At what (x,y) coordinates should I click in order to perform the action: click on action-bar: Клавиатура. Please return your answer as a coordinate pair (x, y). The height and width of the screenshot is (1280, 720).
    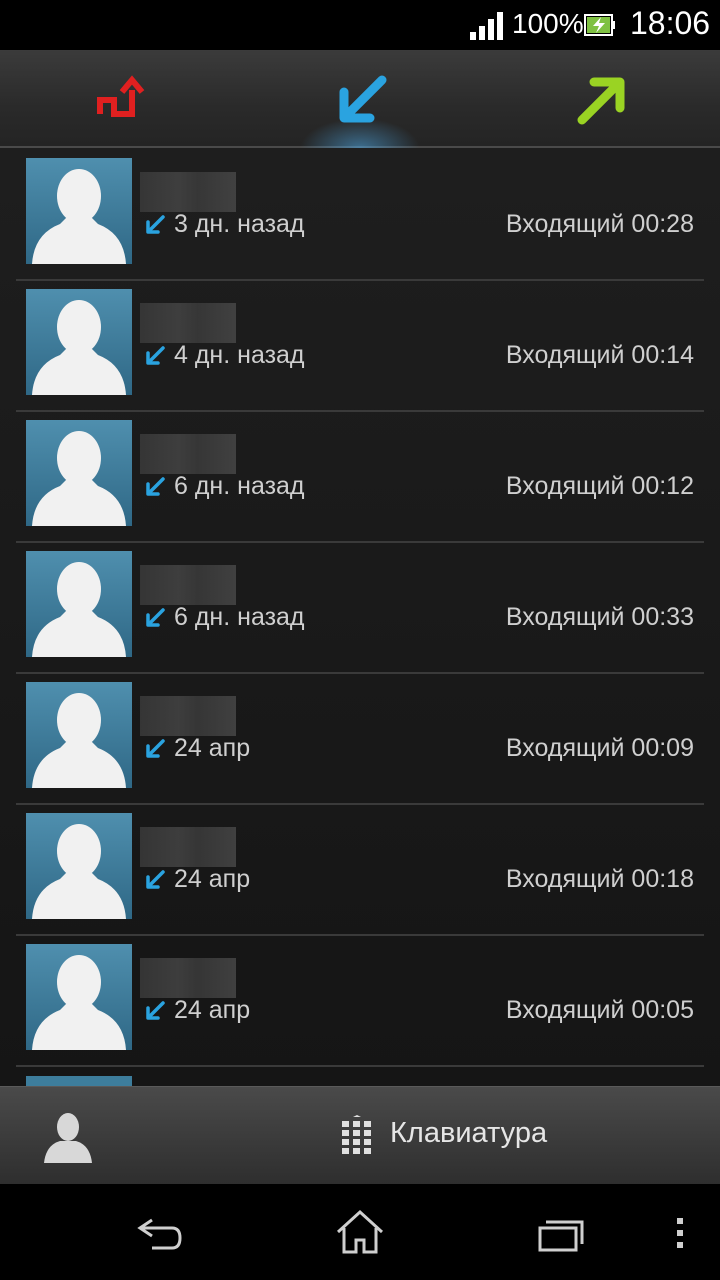
    Looking at the image, I should click on (360, 1135).